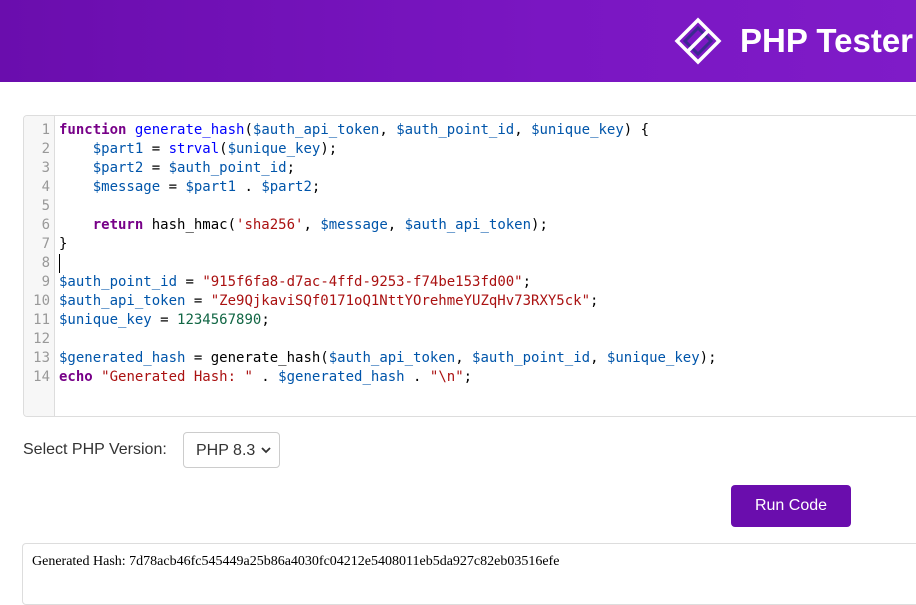 Image resolution: width=916 pixels, height=605 pixels. What do you see at coordinates (45, 282) in the screenshot?
I see `line-number: 9` at bounding box center [45, 282].